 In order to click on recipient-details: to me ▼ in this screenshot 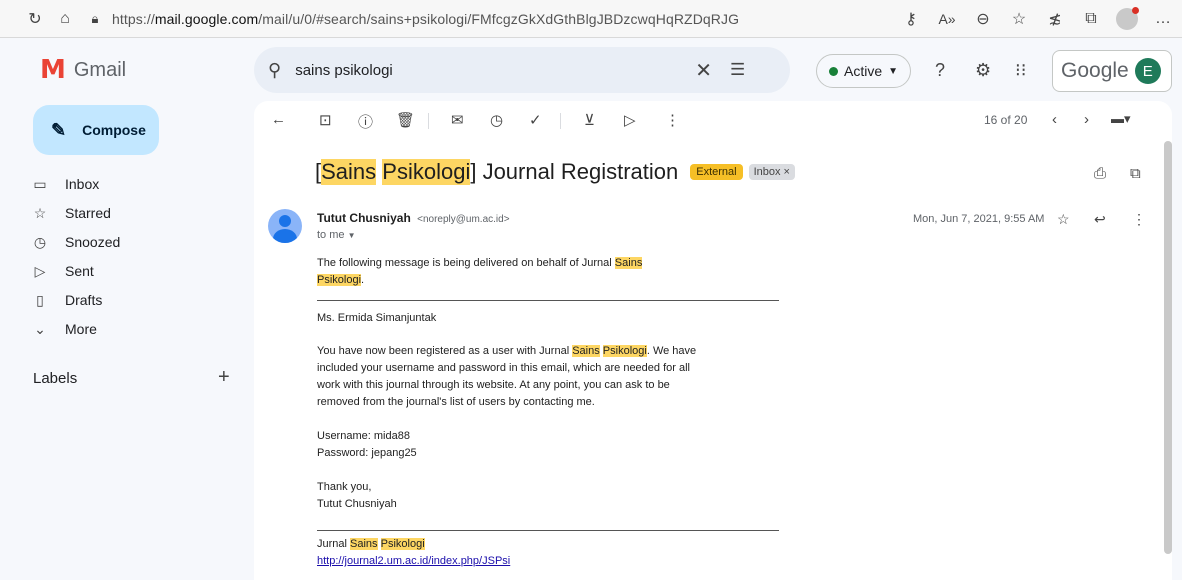, I will do `click(336, 235)`.